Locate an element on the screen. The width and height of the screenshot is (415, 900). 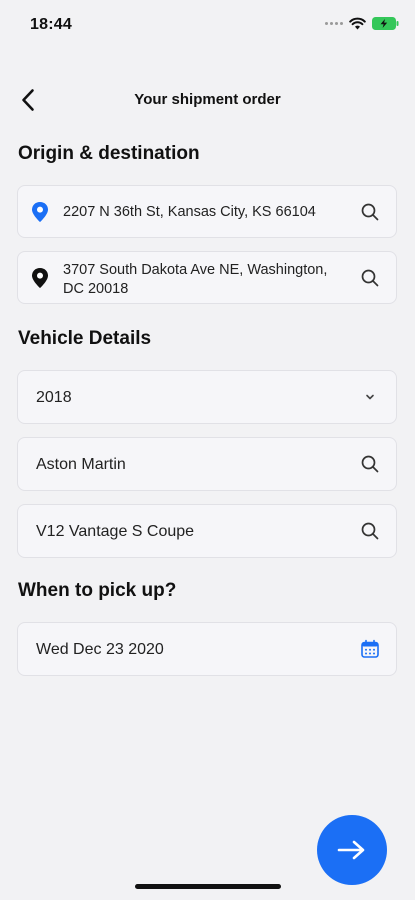
pickup-heading: When to pick up? is located at coordinates (97, 590).